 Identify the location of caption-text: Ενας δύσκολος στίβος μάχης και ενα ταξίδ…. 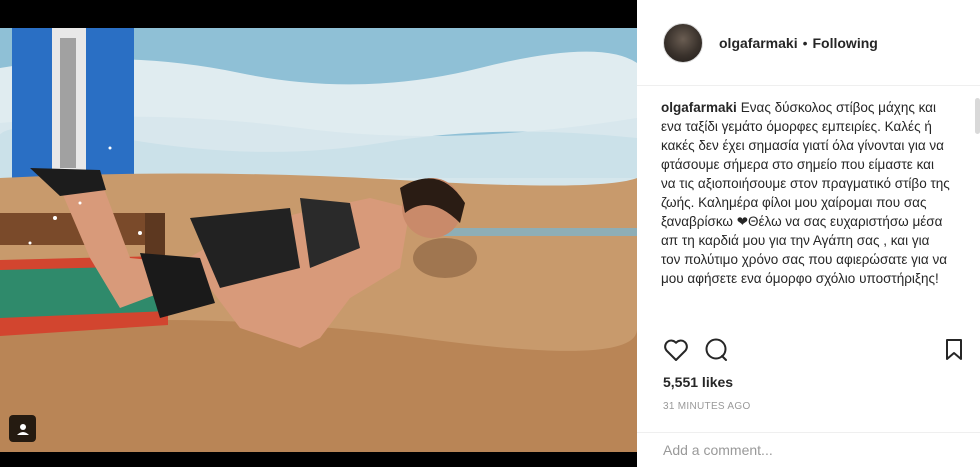
(805, 193).